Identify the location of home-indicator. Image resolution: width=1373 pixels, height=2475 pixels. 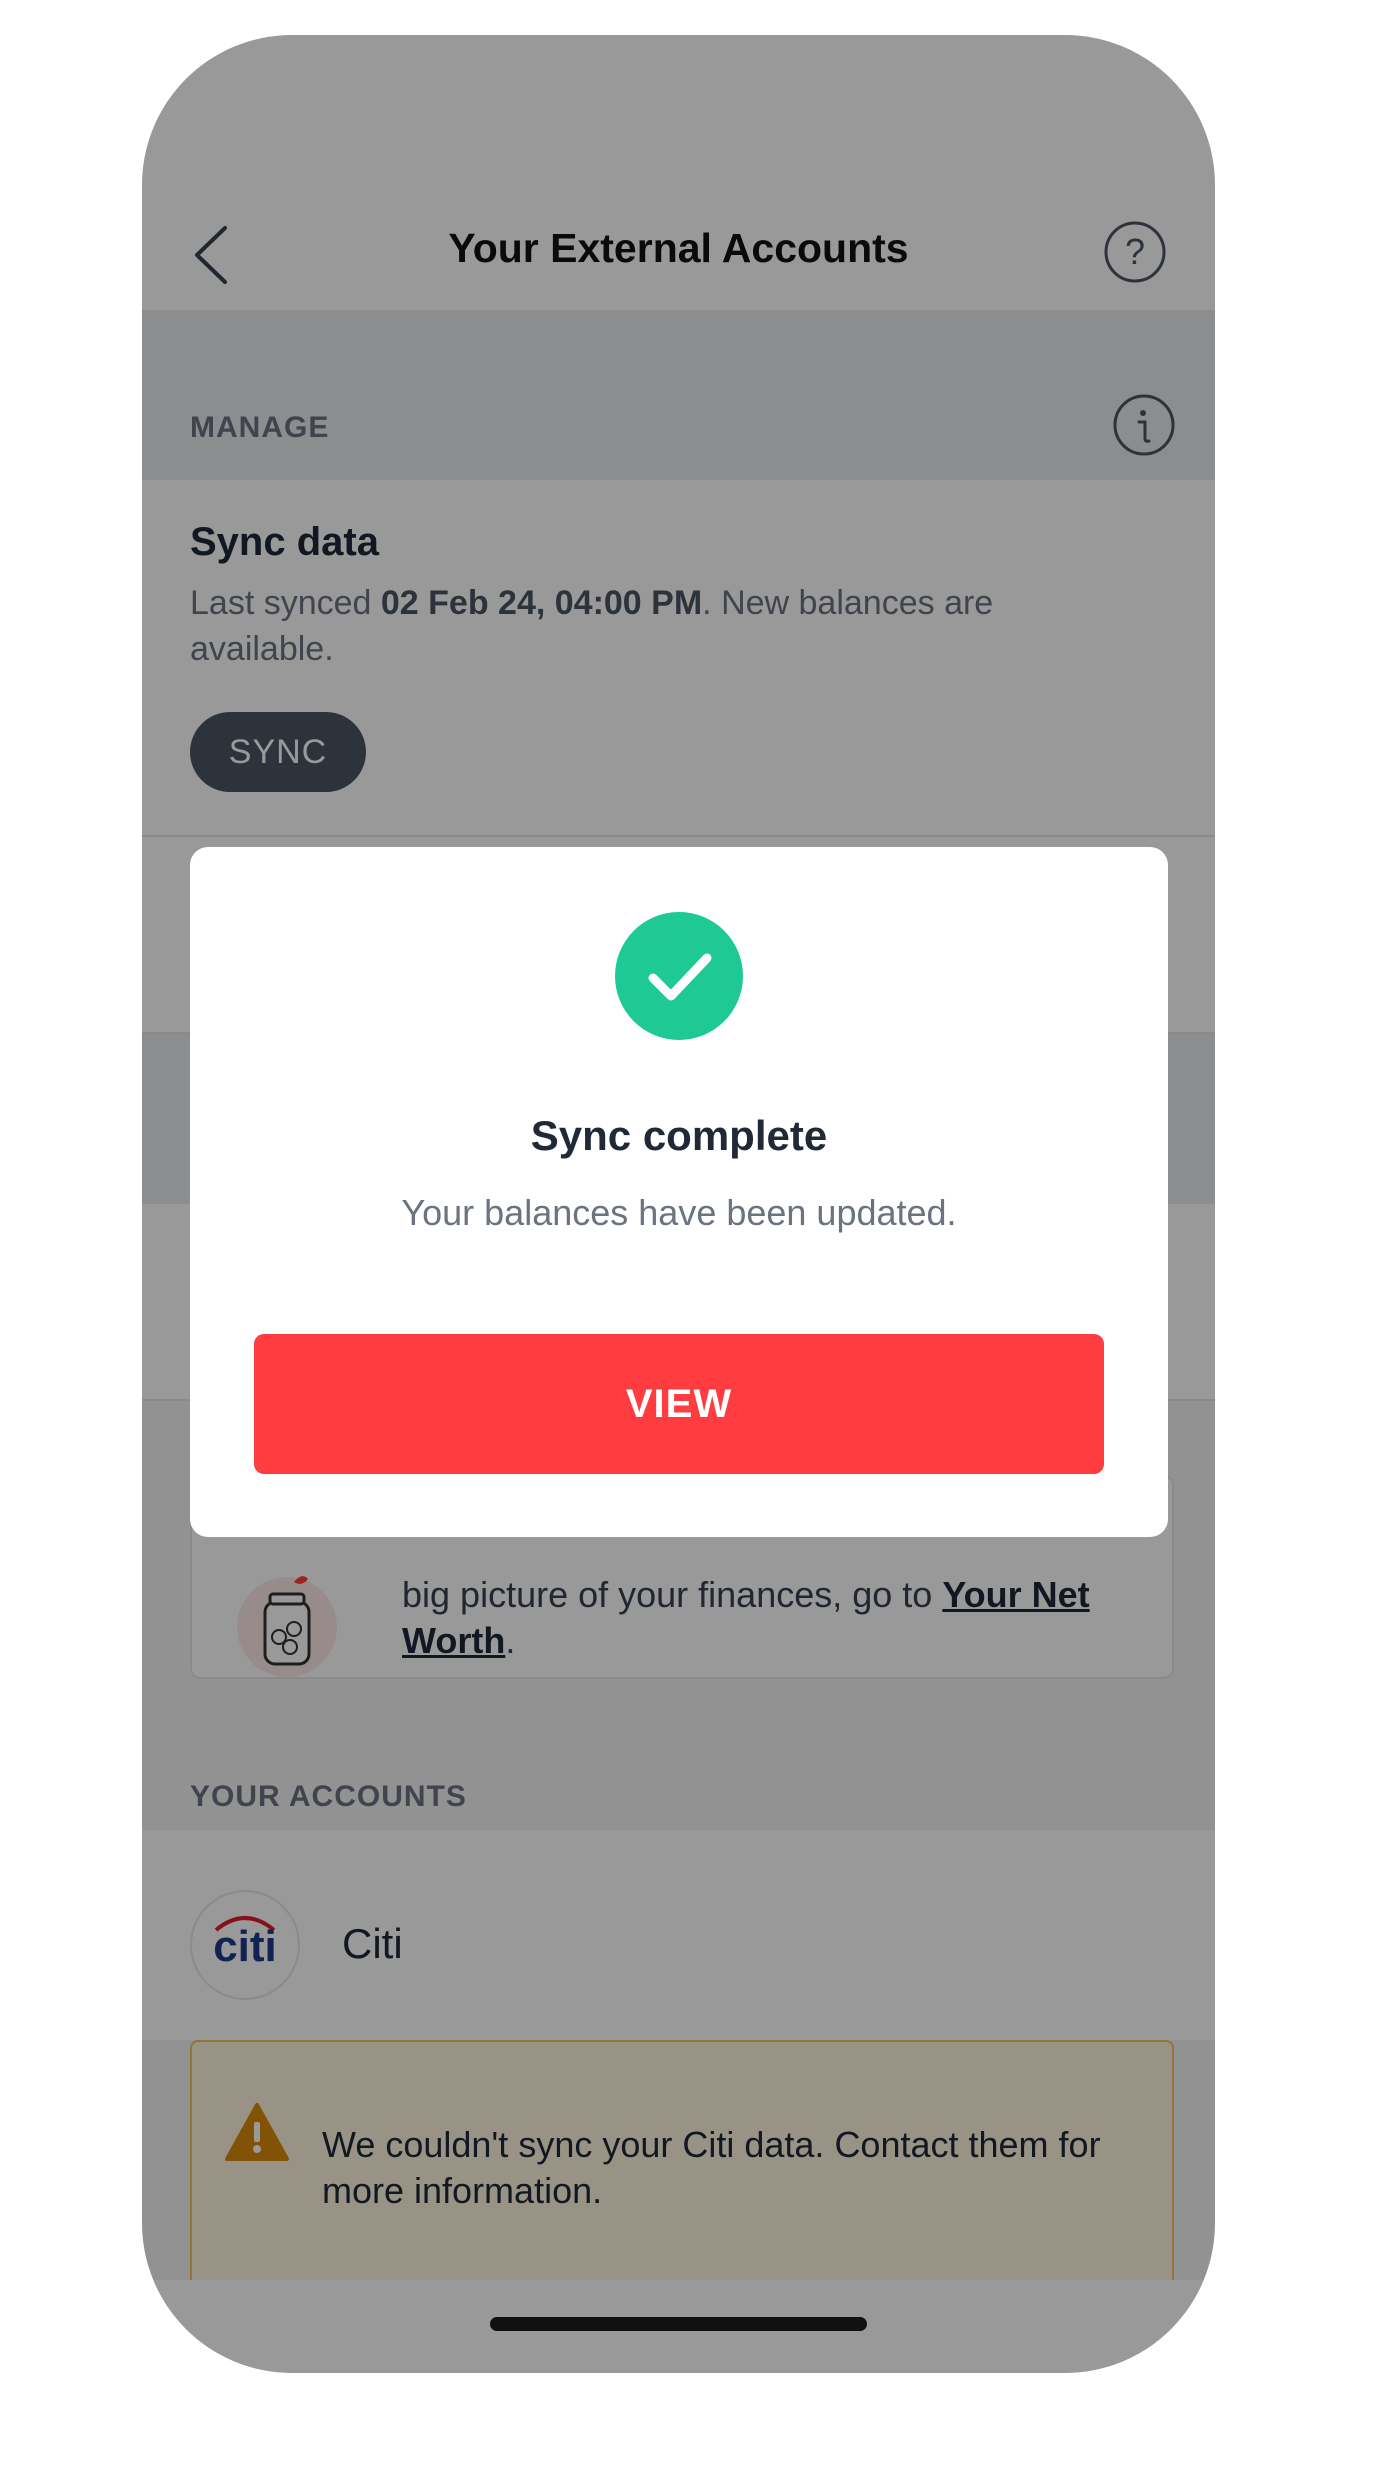
(678, 2324).